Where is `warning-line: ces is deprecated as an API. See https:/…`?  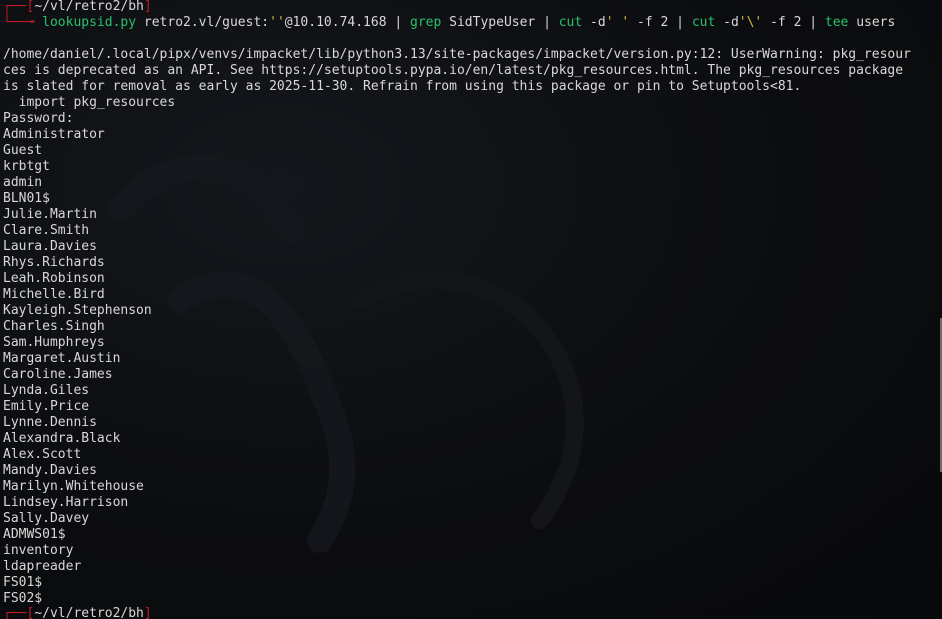
warning-line: ces is deprecated as an API. See https:/… is located at coordinates (453, 70).